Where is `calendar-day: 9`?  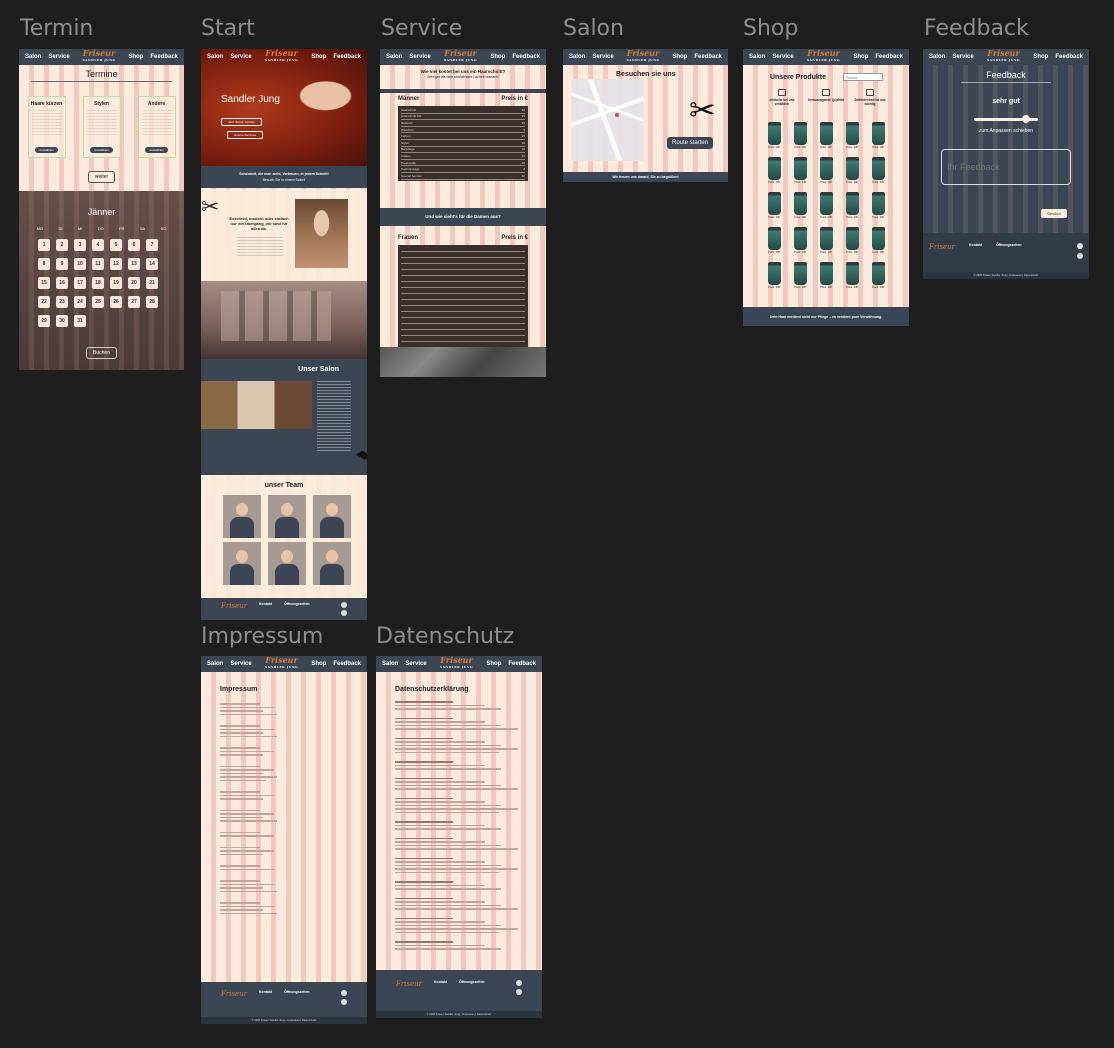 calendar-day: 9 is located at coordinates (62, 264).